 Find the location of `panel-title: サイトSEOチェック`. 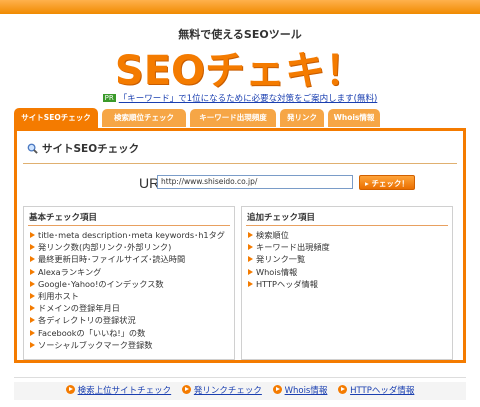

panel-title: サイトSEOチェック is located at coordinates (83, 148).